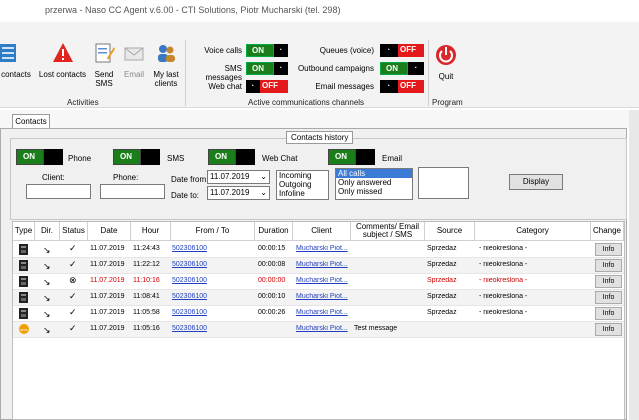  I want to click on send-sms-label: Send SMS, so click(104, 79).